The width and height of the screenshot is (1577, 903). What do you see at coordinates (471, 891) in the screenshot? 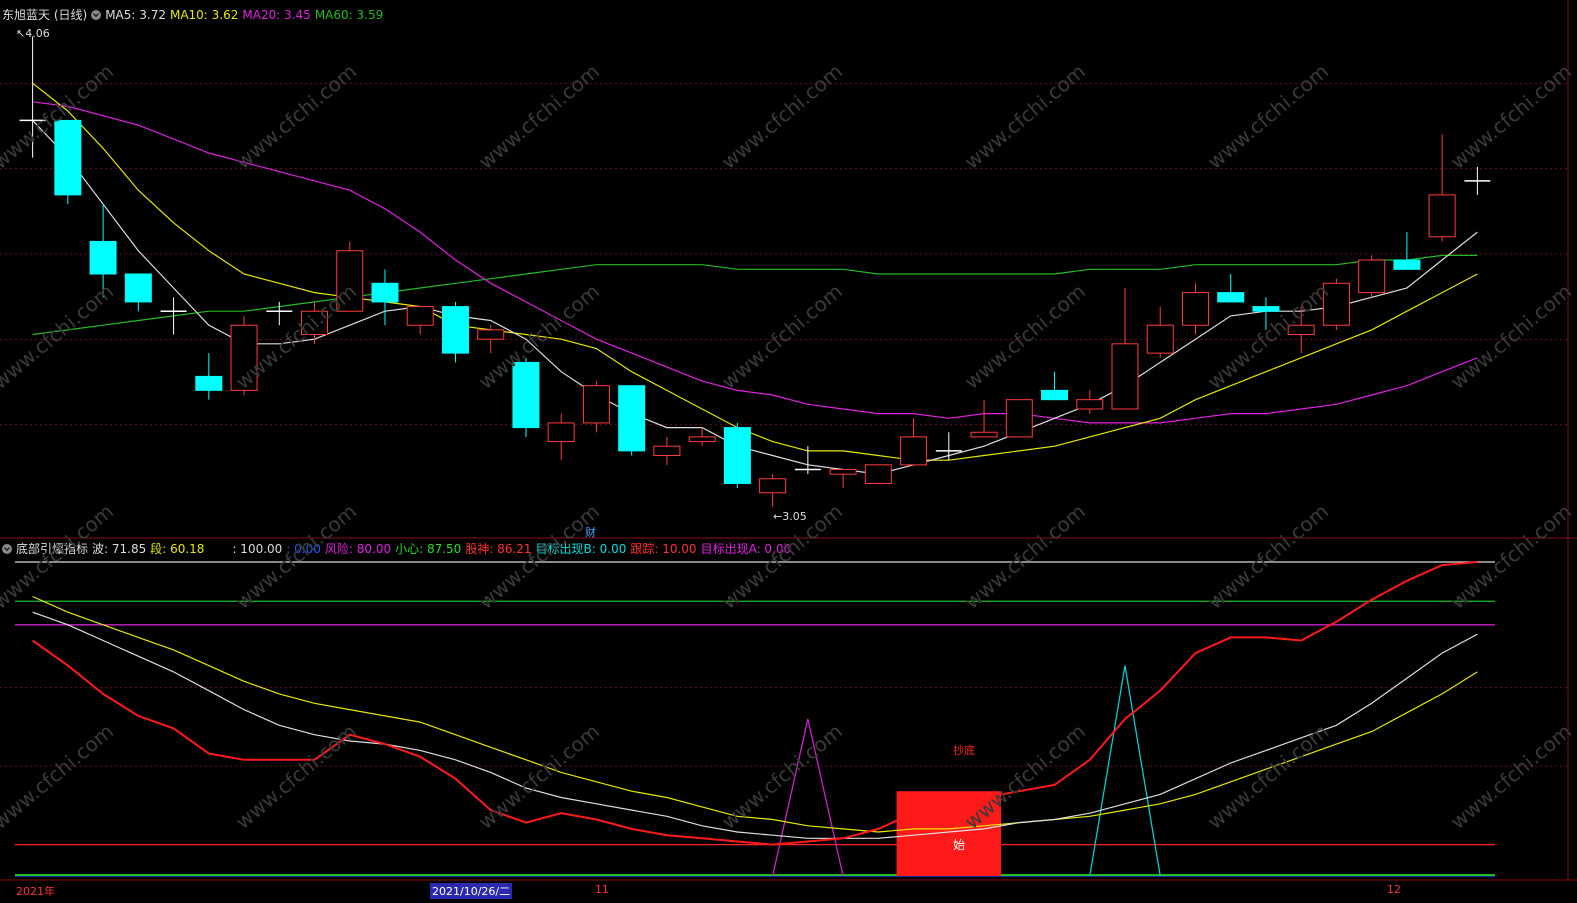
I see `date-axis-selected-date: 2021/10/26/二` at bounding box center [471, 891].